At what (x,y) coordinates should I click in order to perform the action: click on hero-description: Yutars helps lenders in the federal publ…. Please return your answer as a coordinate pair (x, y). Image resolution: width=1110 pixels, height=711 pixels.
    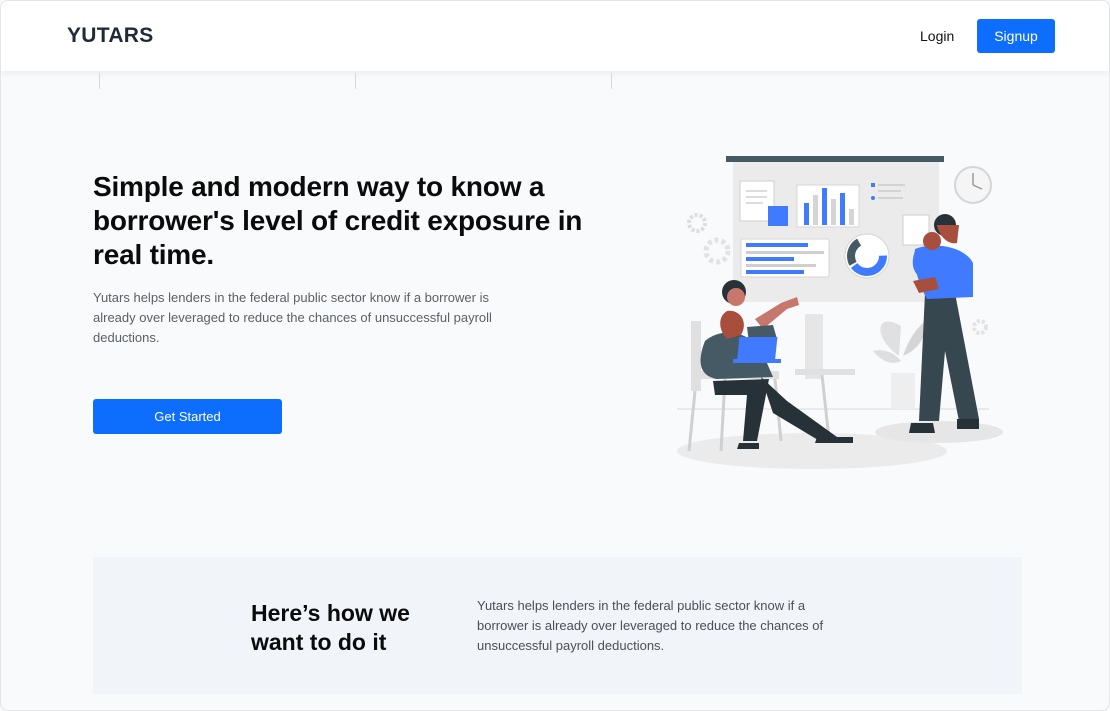
    Looking at the image, I should click on (292, 317).